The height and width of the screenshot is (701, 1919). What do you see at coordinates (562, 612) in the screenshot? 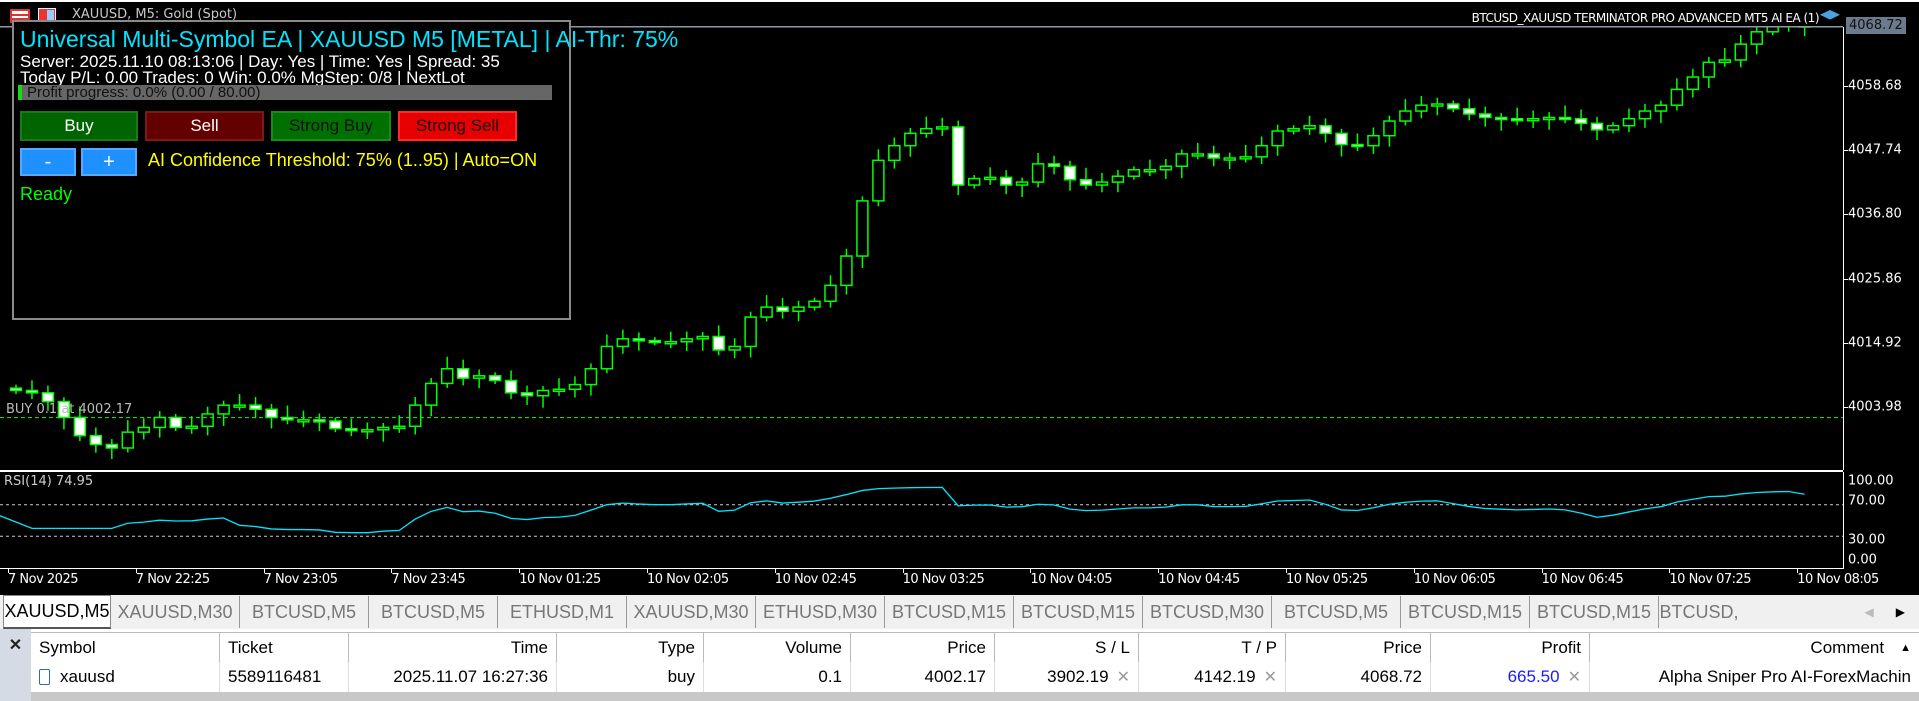
I see `tab-ethusd-m1: ETHUSD,M1` at bounding box center [562, 612].